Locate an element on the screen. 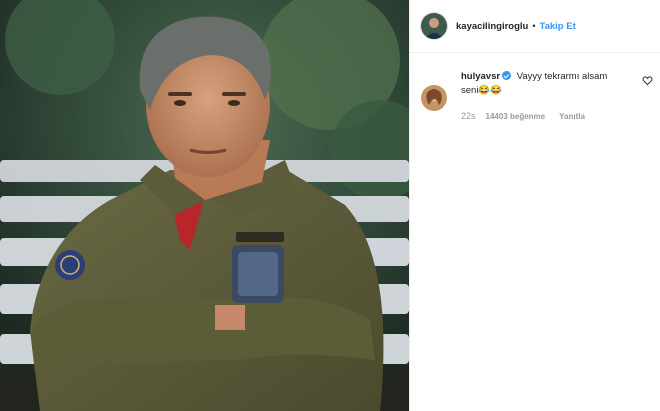  author-username: kayacilingiroglu is located at coordinates (492, 26).